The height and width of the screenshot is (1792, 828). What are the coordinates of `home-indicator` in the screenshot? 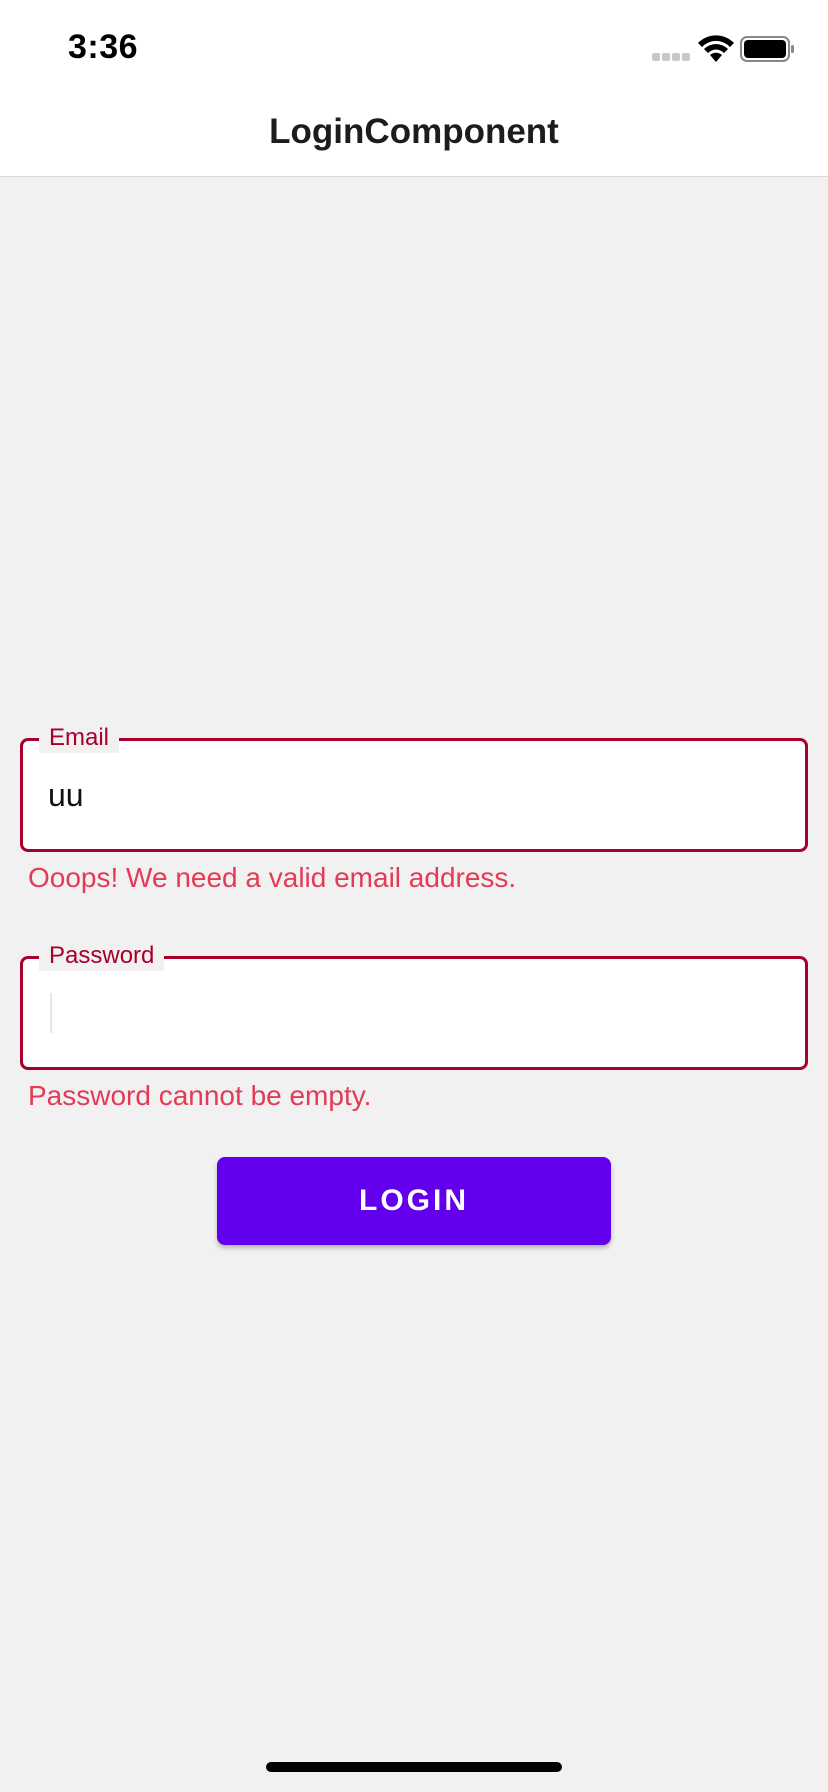 It's located at (414, 1767).